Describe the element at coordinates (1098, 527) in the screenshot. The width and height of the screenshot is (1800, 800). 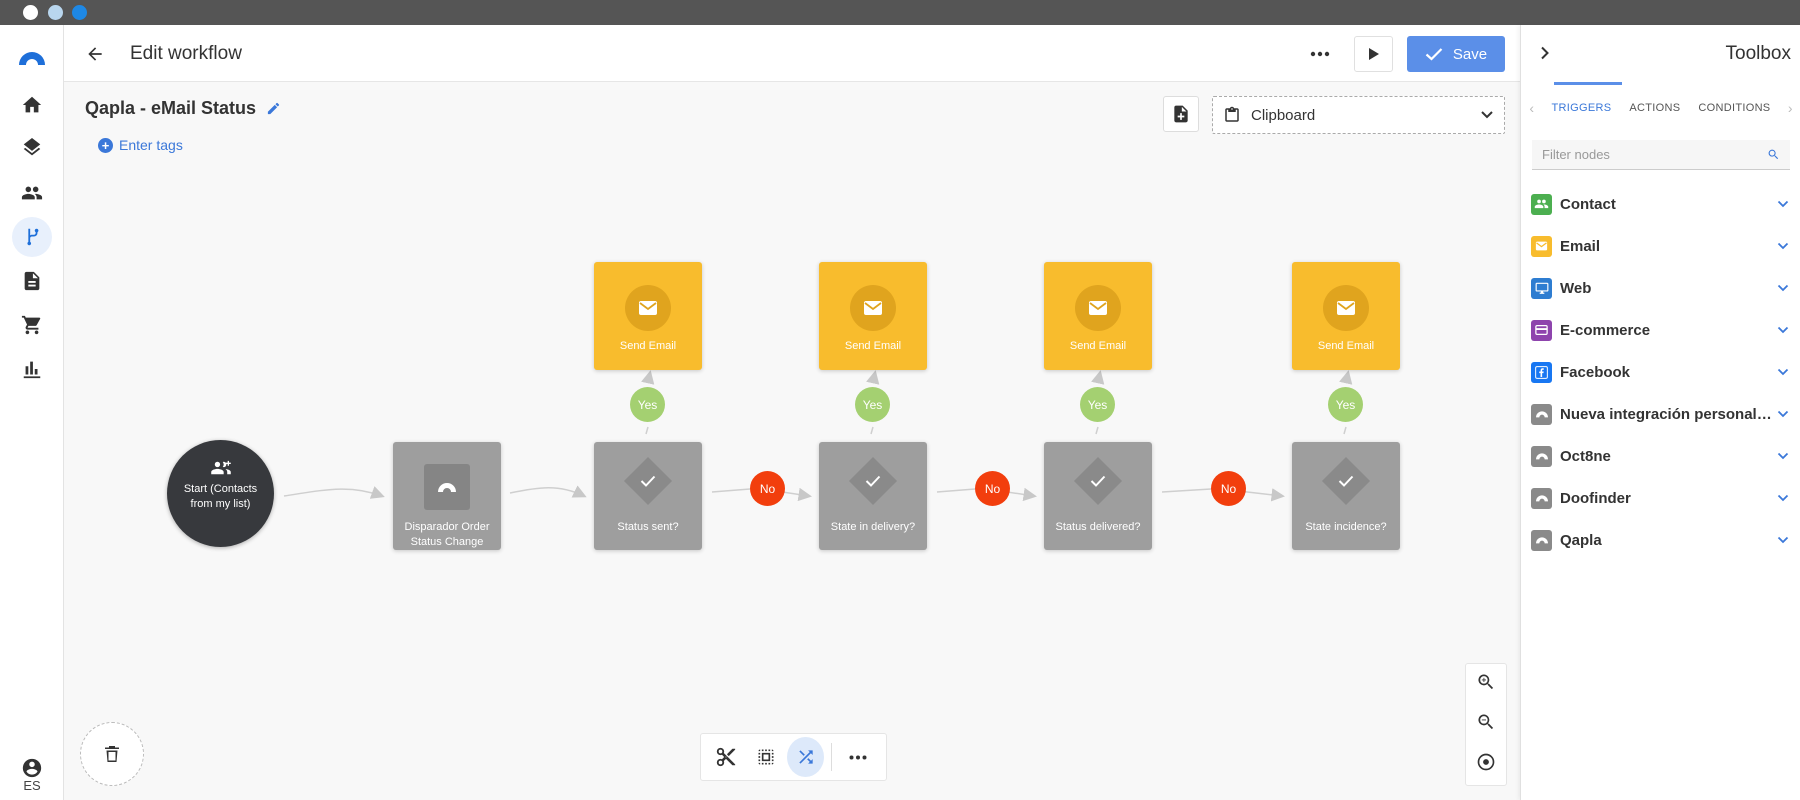
I see `condition-label: Status delivered?` at that location.